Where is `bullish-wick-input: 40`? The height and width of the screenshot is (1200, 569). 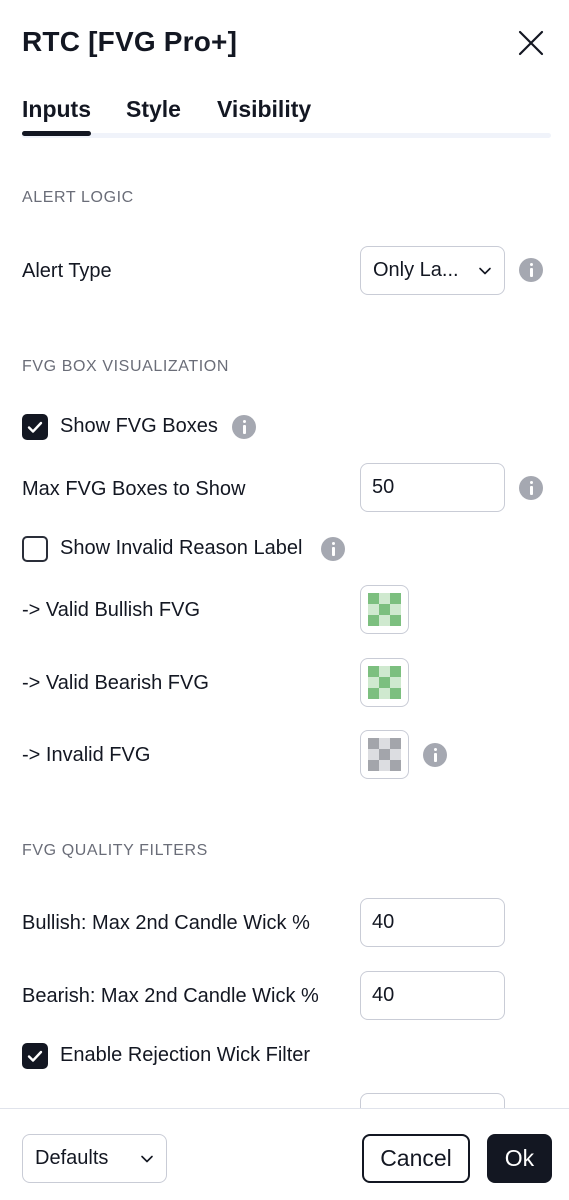 bullish-wick-input: 40 is located at coordinates (432, 922).